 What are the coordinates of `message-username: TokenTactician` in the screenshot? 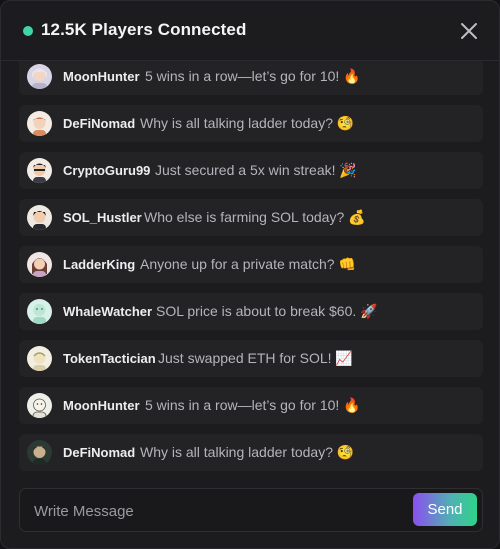 It's located at (109, 358).